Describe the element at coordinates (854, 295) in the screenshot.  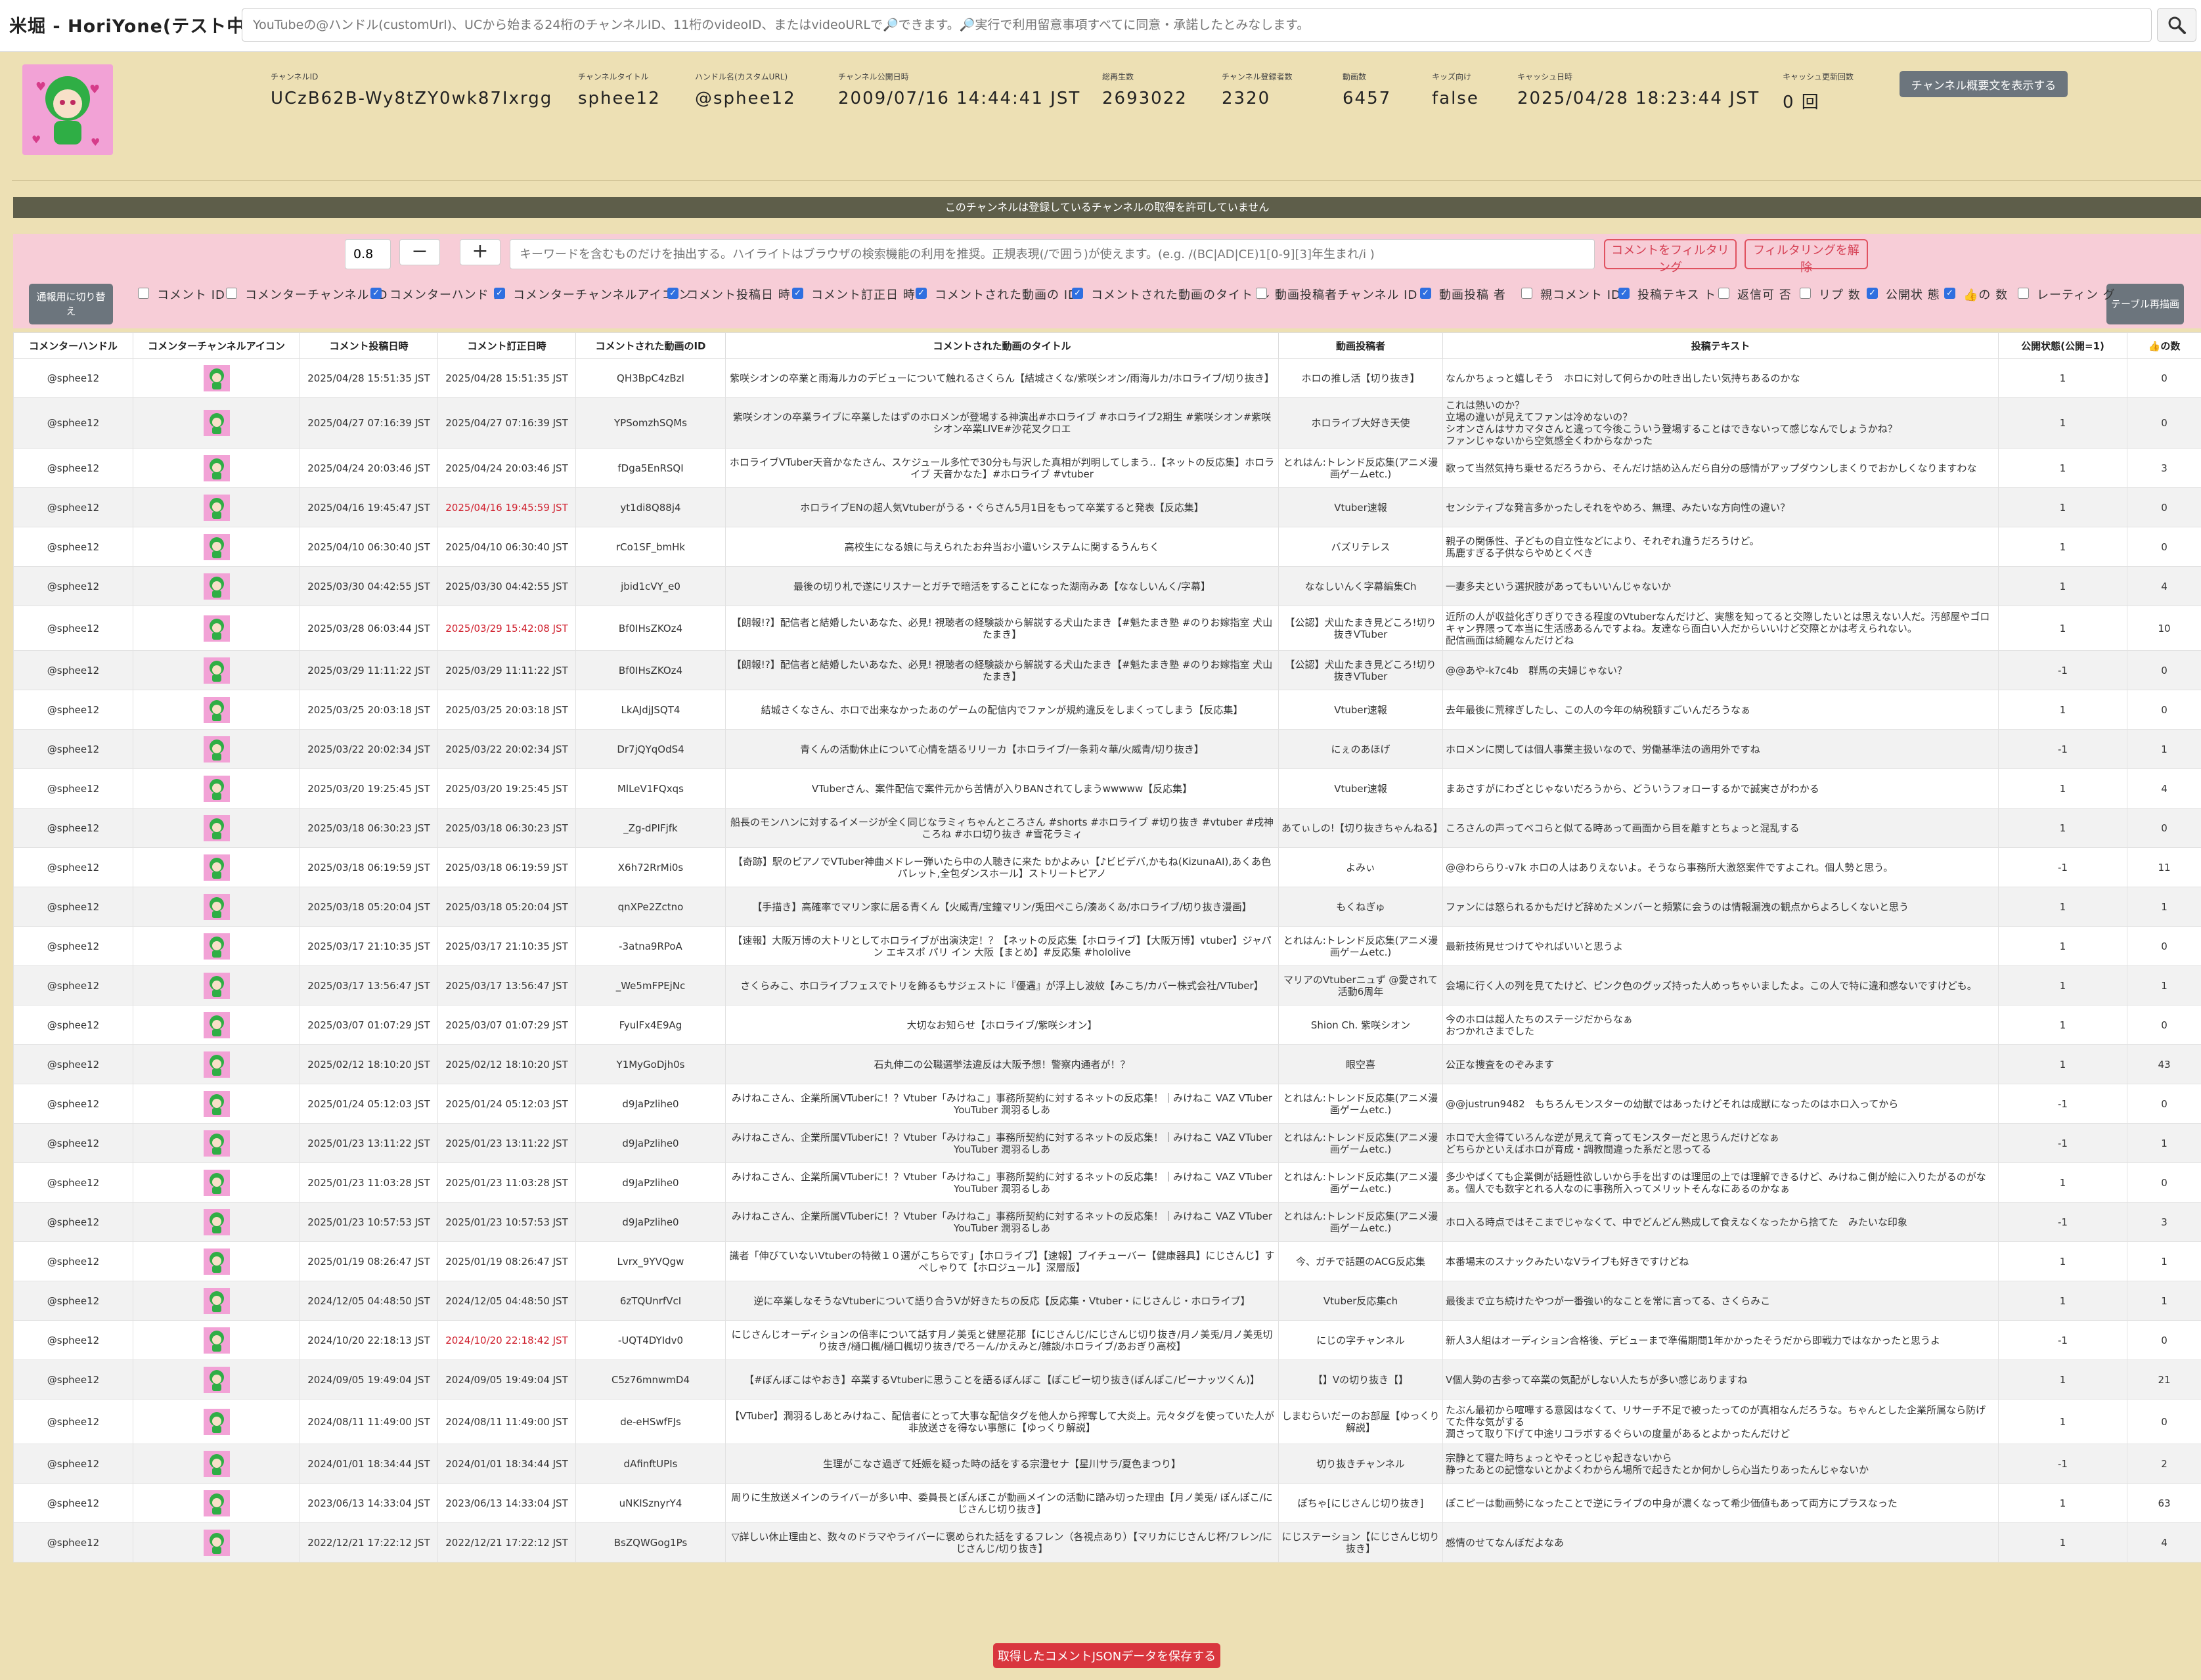
I see `column-toggle: コメント訂正日 時` at that location.